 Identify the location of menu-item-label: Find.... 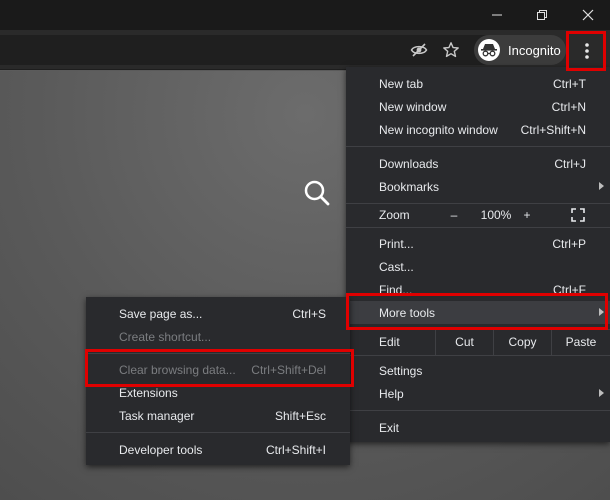
(396, 289).